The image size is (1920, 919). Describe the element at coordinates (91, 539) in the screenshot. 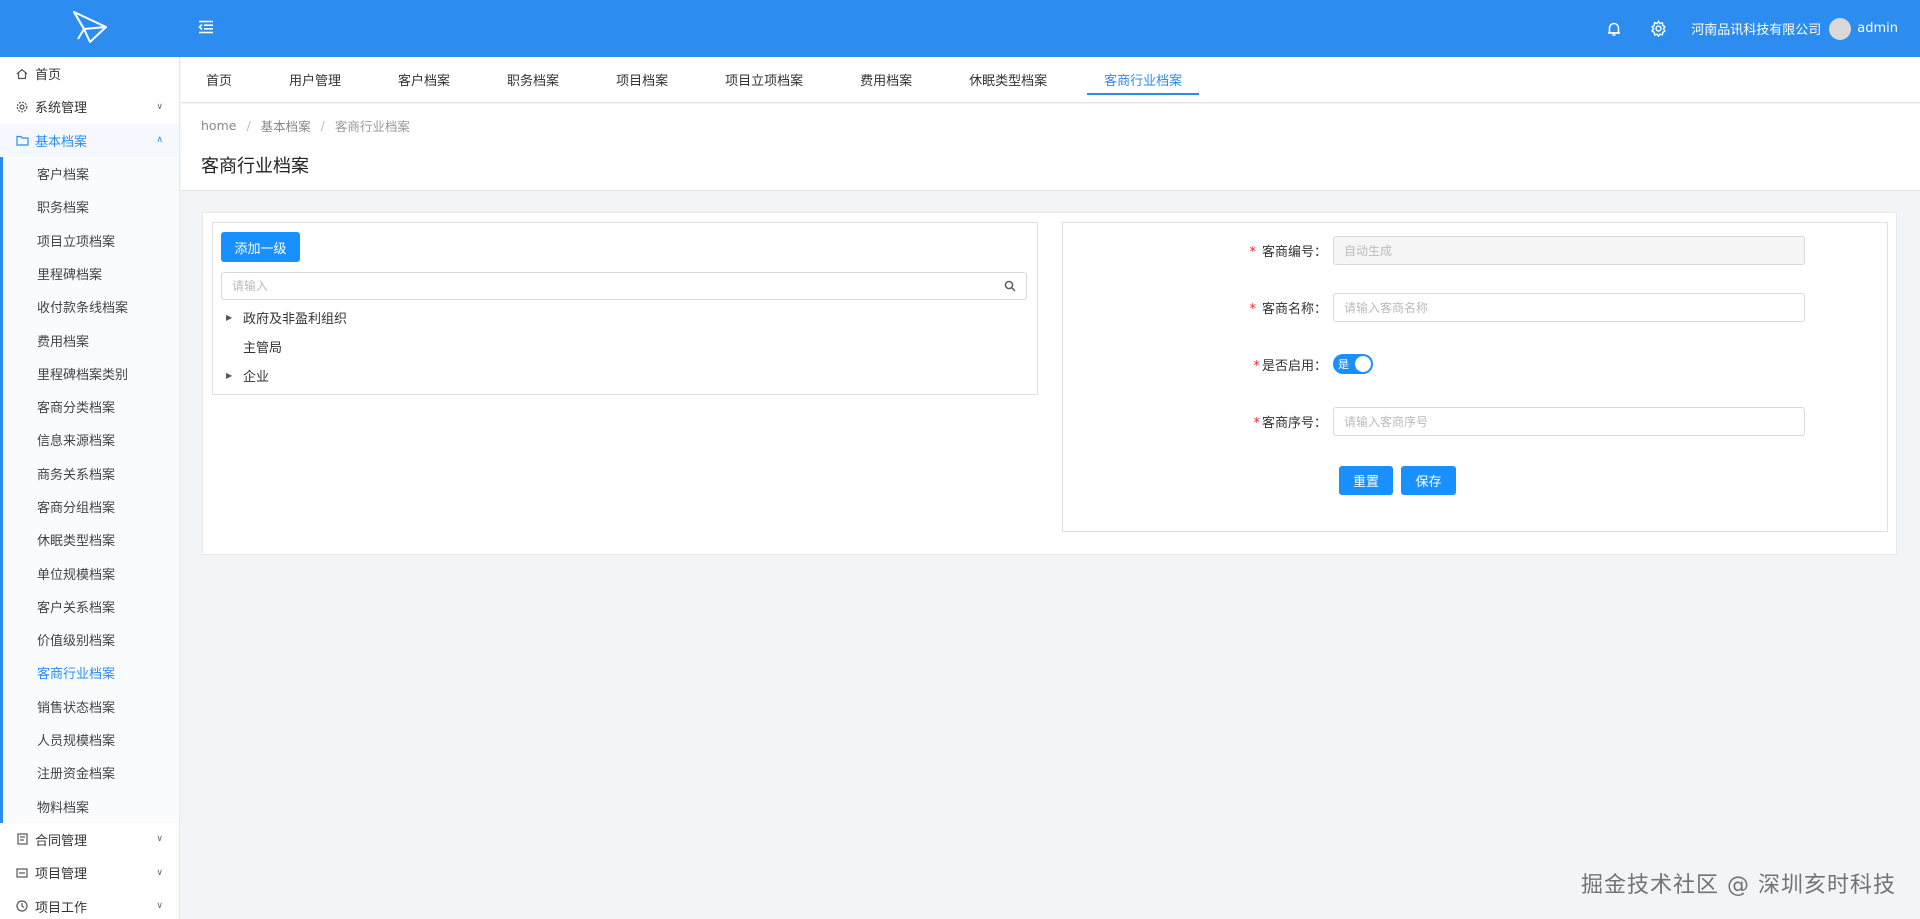

I see `sidebar-subitem: 休眠类型档案` at that location.